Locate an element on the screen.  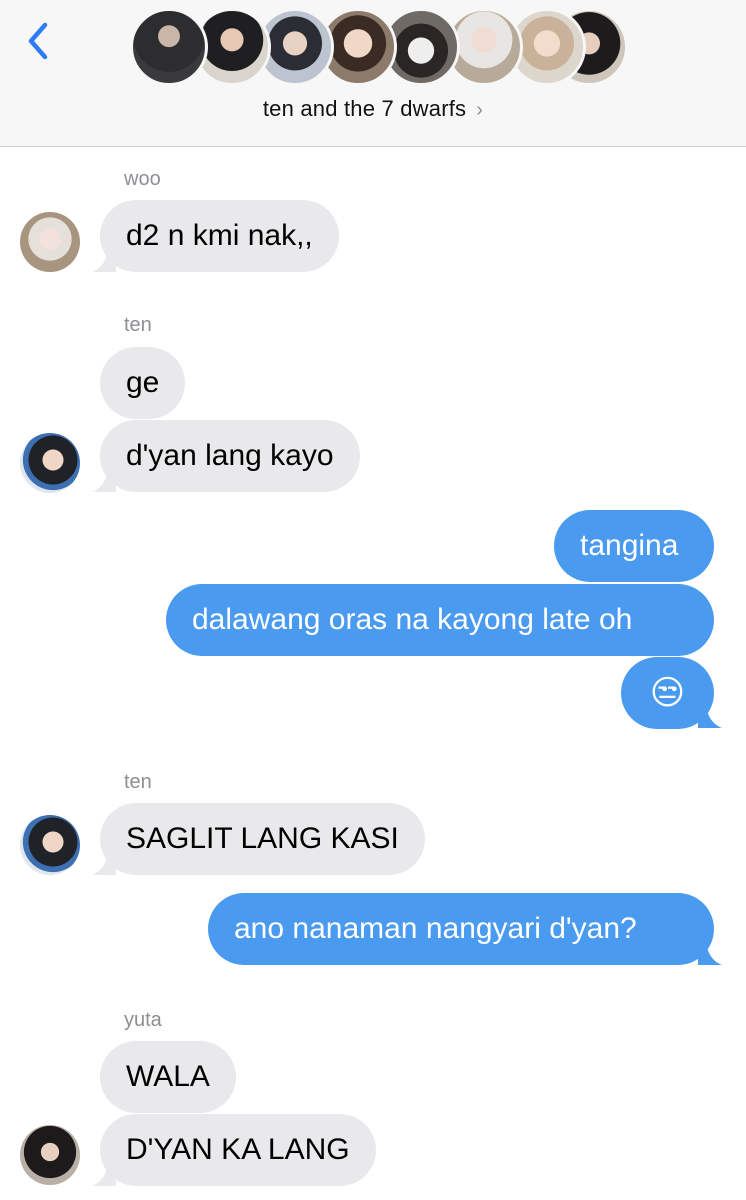
sender-name: woo is located at coordinates (142, 179).